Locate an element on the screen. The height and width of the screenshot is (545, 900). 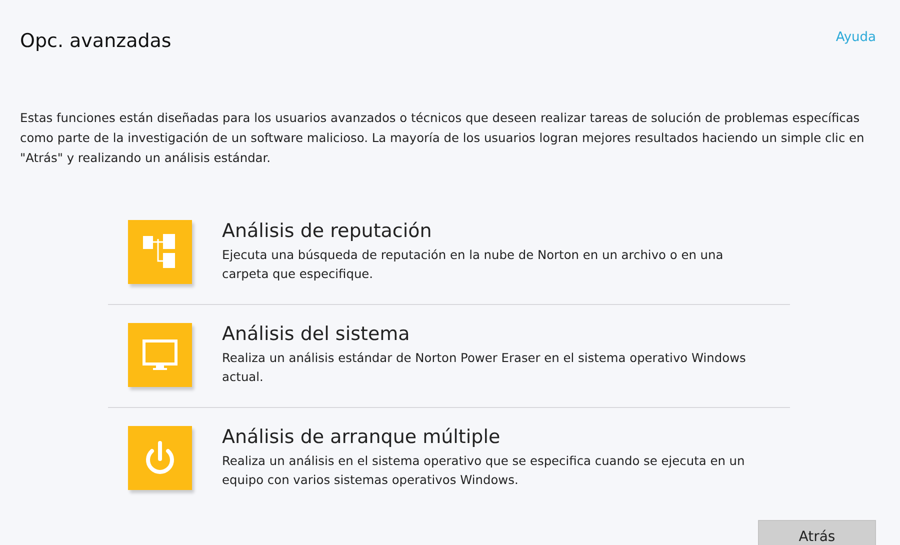
option-title: Análisis del sistema is located at coordinates (496, 334).